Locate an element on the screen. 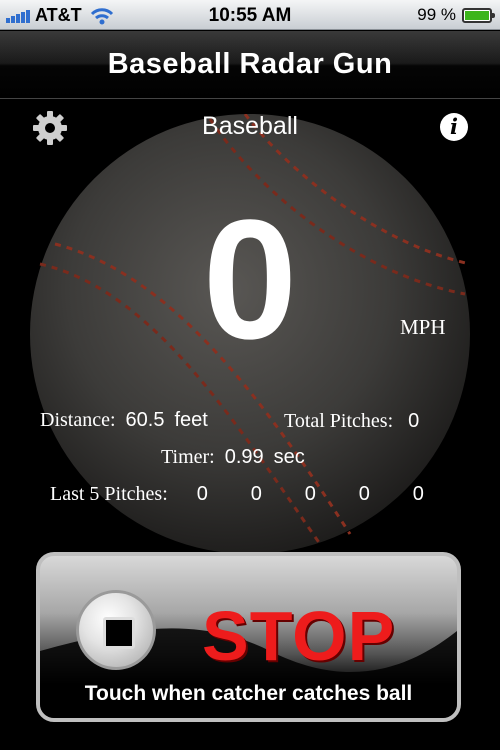 This screenshot has height=750, width=500. total-pitches-label: Total Pitches: is located at coordinates (339, 421).